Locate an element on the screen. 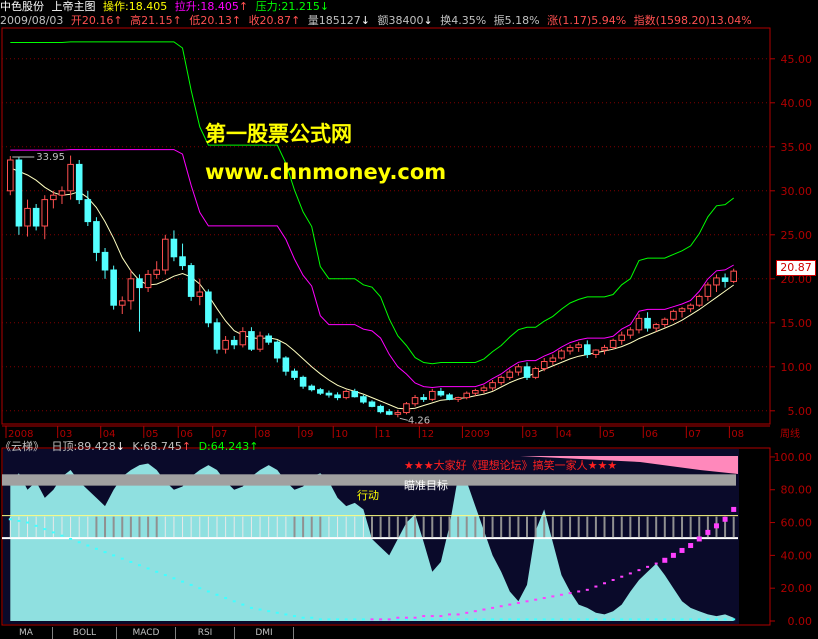 This screenshot has width=818, height=639. y-tick-label: 25.00 is located at coordinates (797, 235).